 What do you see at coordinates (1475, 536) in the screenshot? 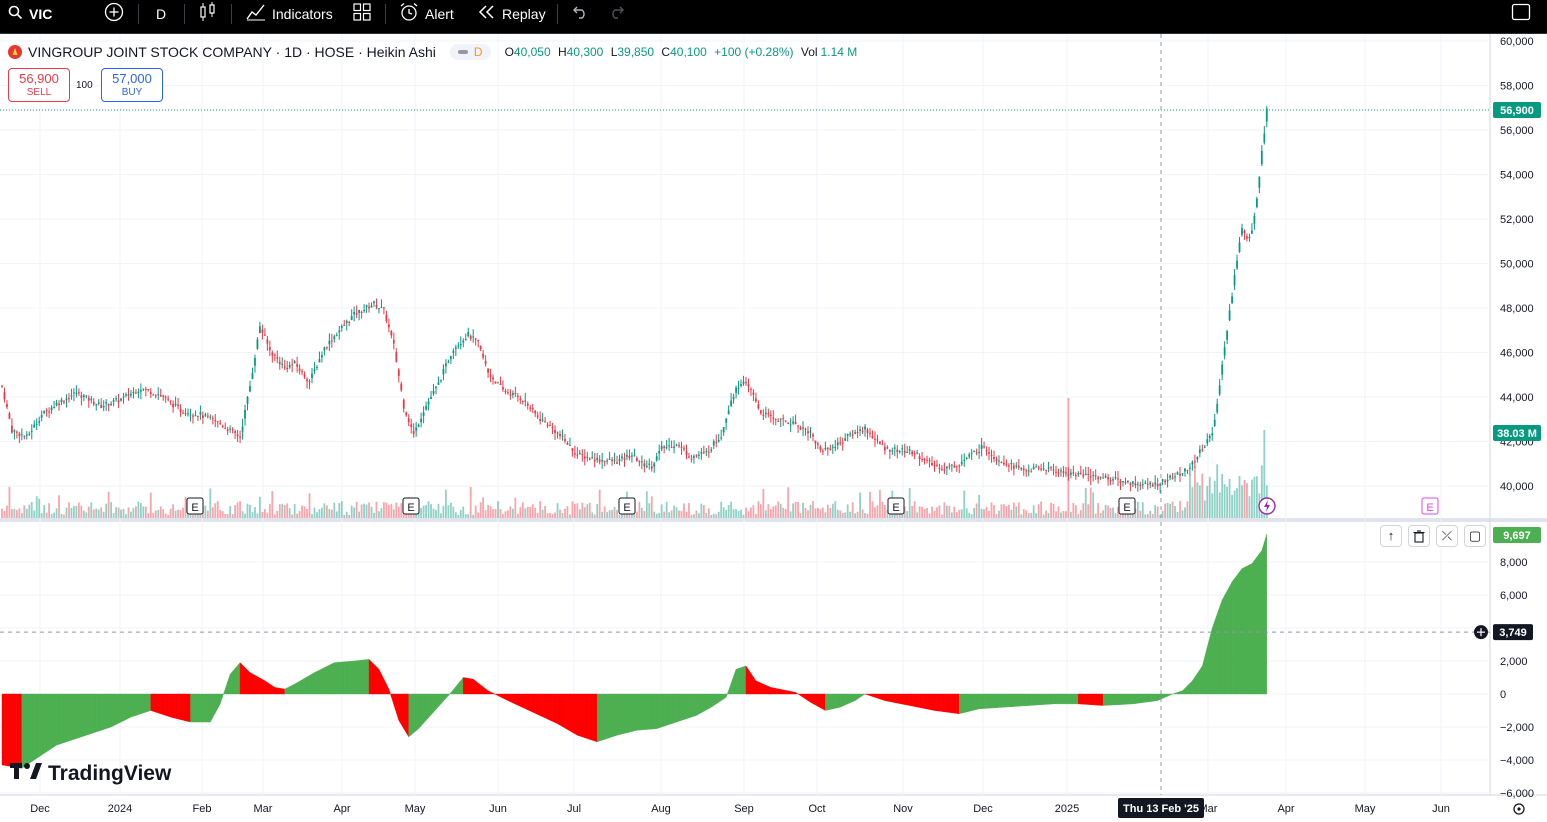
I see `maximize-pane-button: ▢` at bounding box center [1475, 536].